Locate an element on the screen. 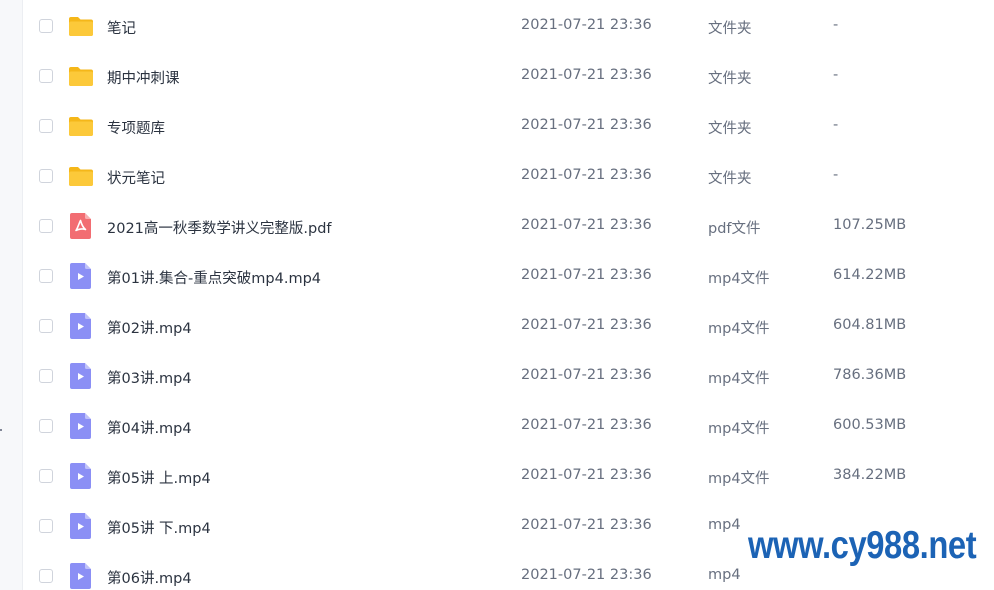 This screenshot has width=994, height=590. file-name: 状元笔记 is located at coordinates (136, 177).